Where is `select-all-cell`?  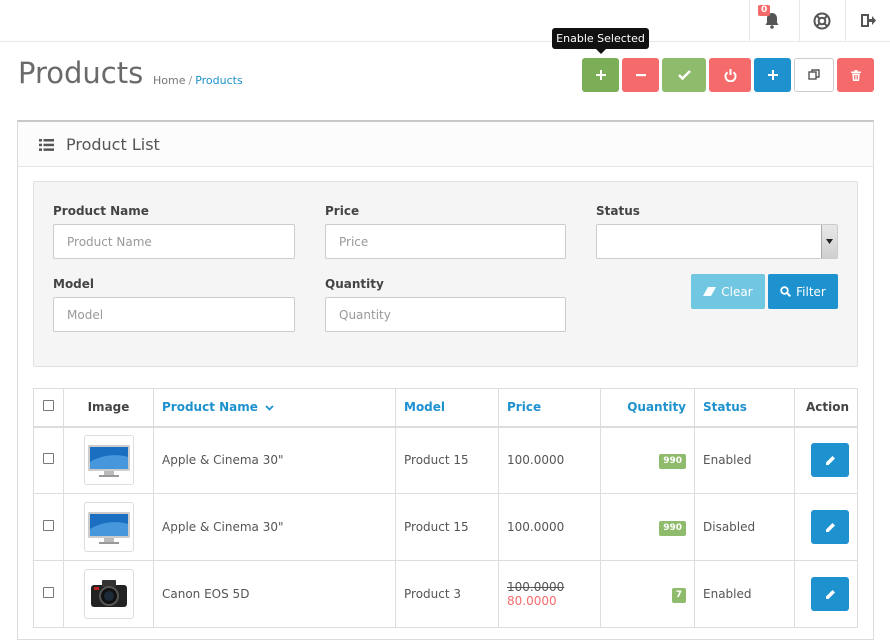
select-all-cell is located at coordinates (48, 408).